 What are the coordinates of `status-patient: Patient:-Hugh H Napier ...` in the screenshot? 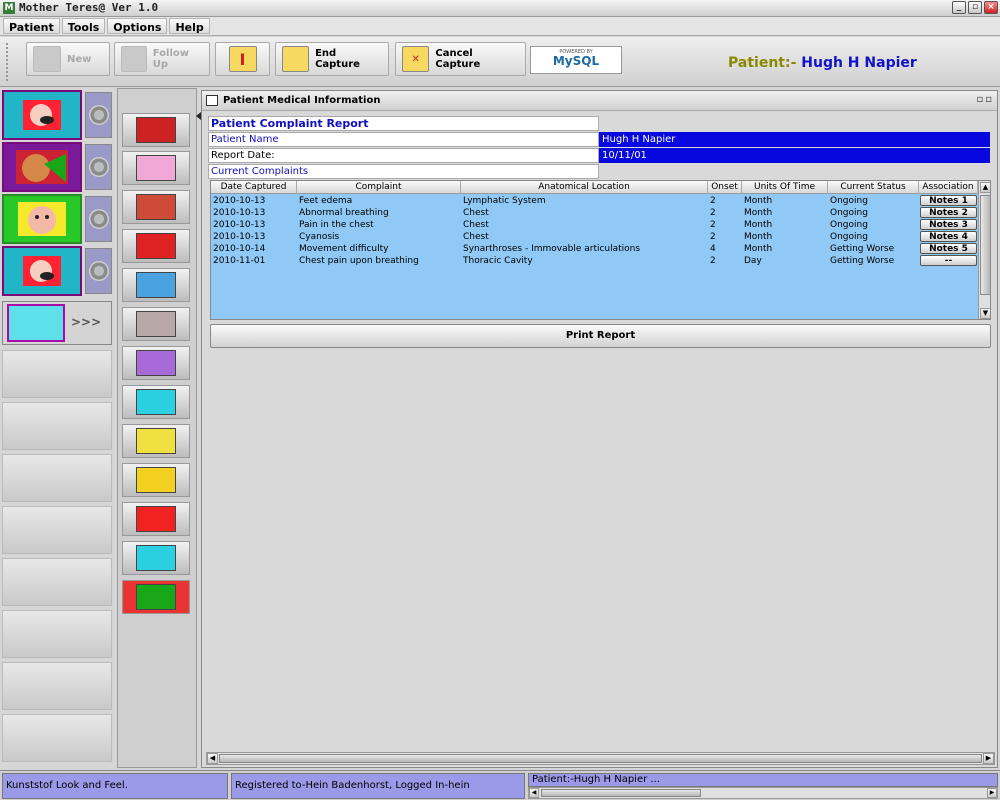 It's located at (763, 780).